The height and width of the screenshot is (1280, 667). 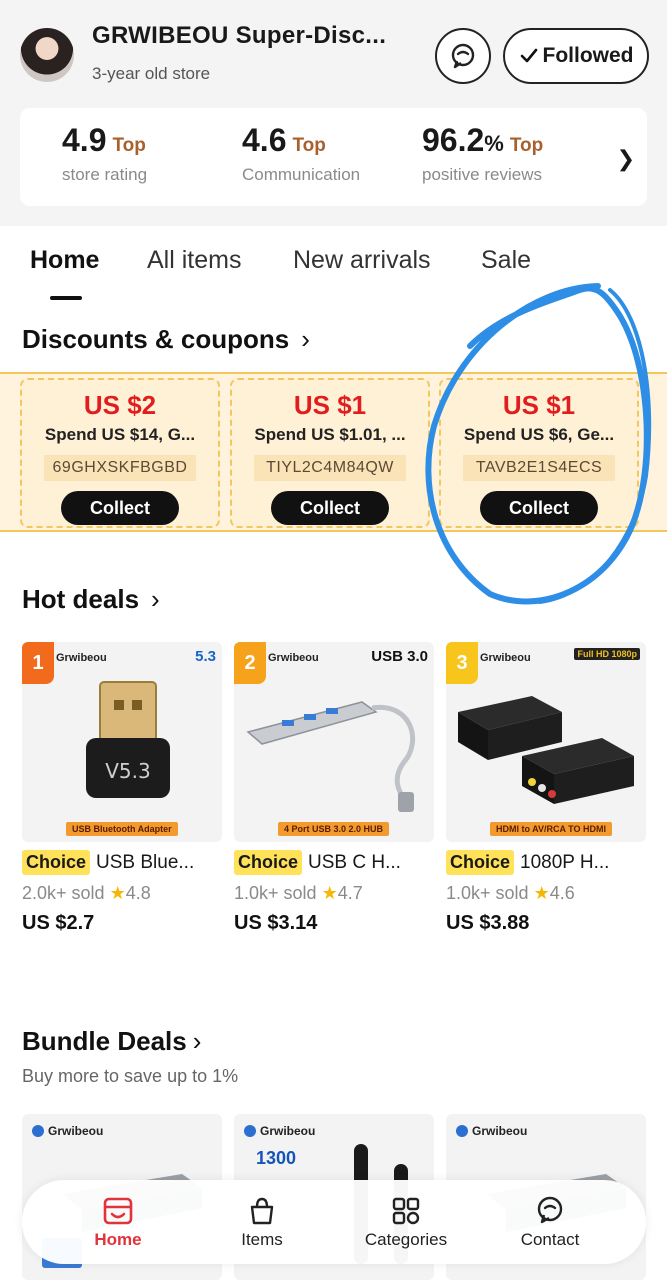 I want to click on store-avatar, so click(x=47, y=55).